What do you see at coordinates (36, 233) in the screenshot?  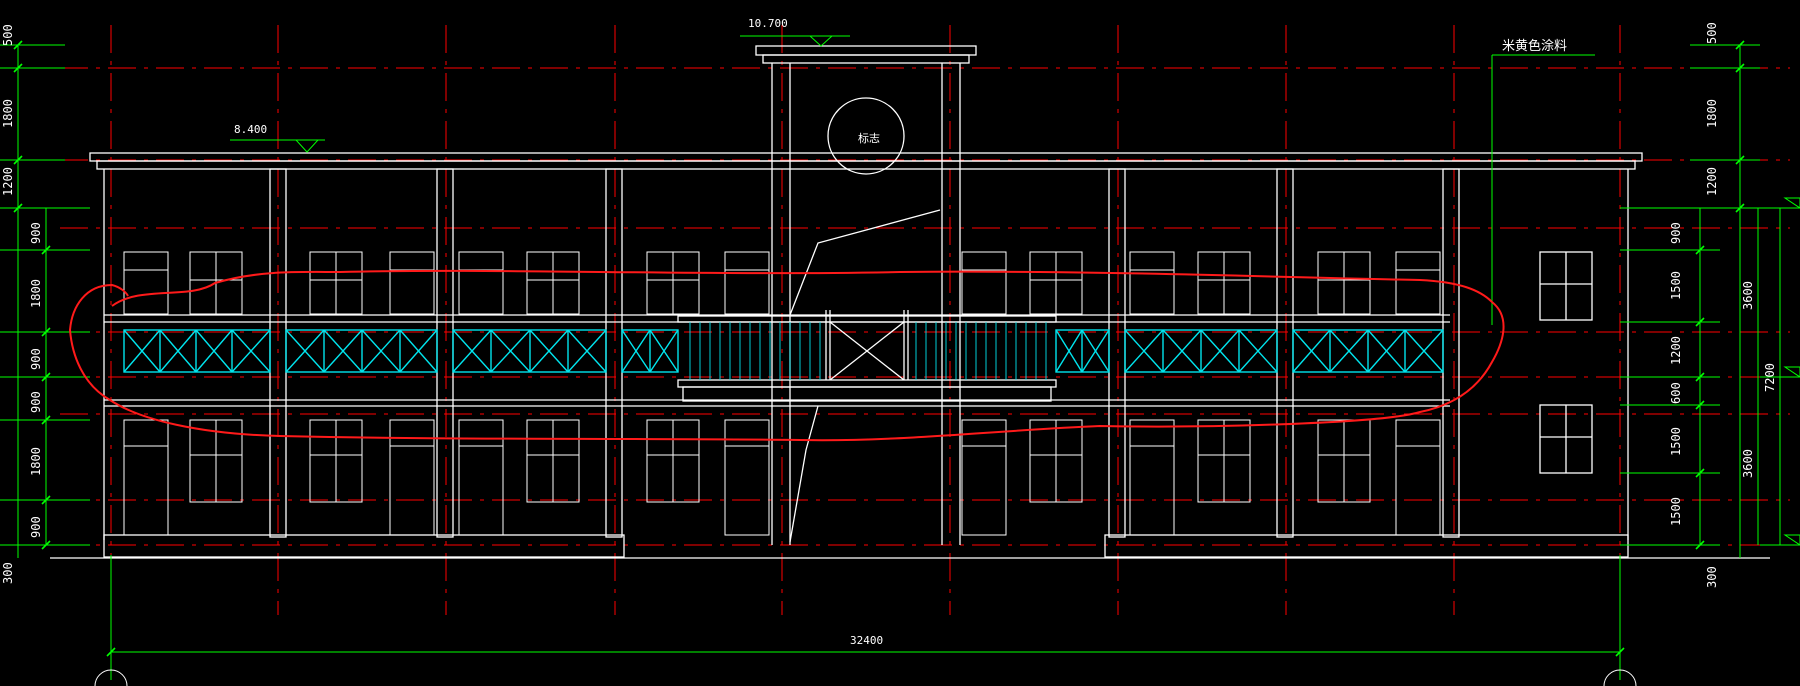 I see `left-dim-900-a: 900` at bounding box center [36, 233].